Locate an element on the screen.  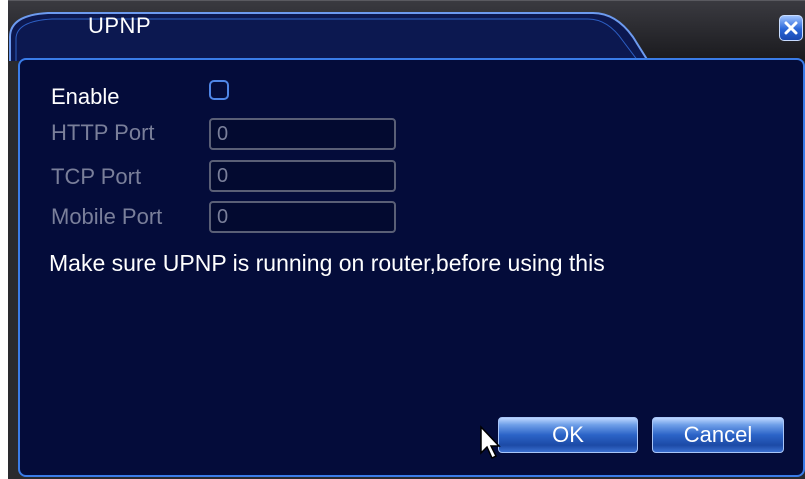
mobile-port-label: Mobile Port is located at coordinates (107, 216).